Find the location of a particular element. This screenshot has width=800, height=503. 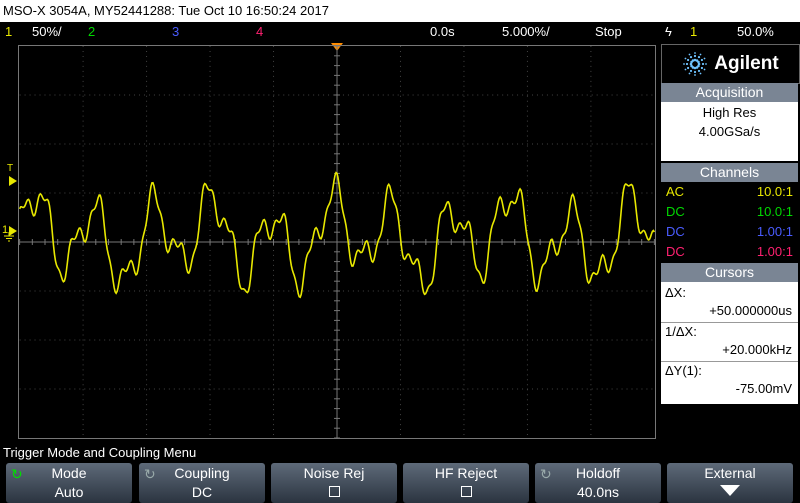

holdoff-softkey: ↻ Holdoff 40.0ns is located at coordinates (598, 483).